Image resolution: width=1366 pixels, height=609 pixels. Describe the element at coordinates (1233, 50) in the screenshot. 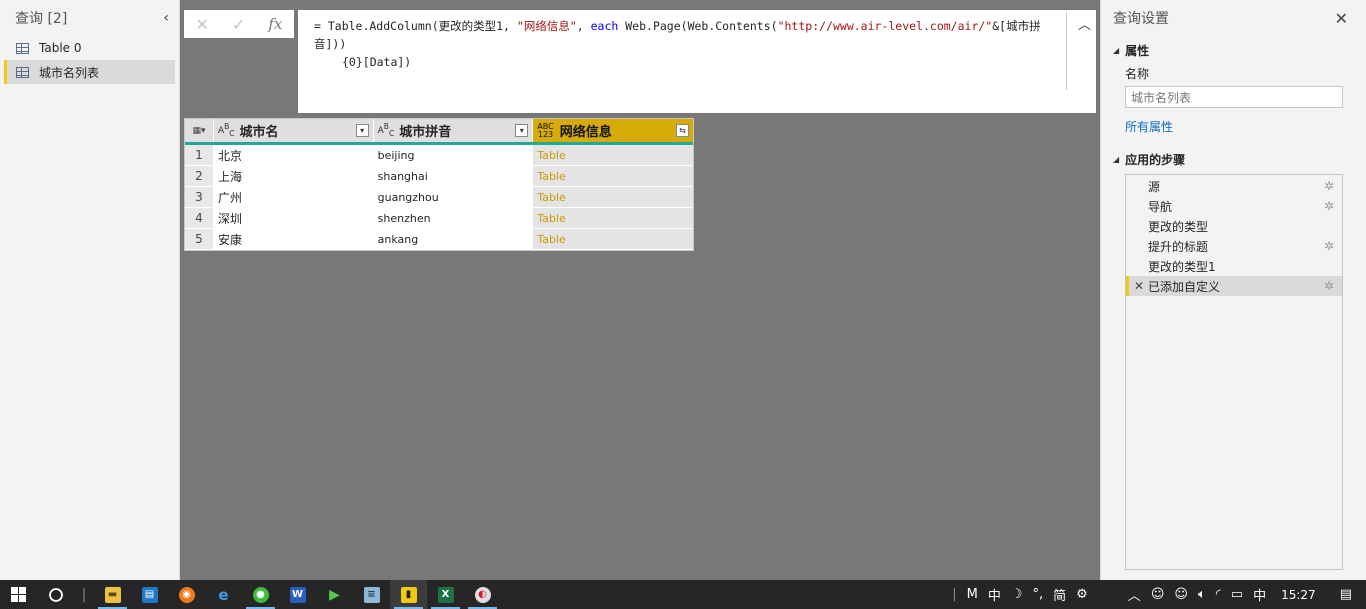

I see `properties-section-header: ◢ 属性` at that location.